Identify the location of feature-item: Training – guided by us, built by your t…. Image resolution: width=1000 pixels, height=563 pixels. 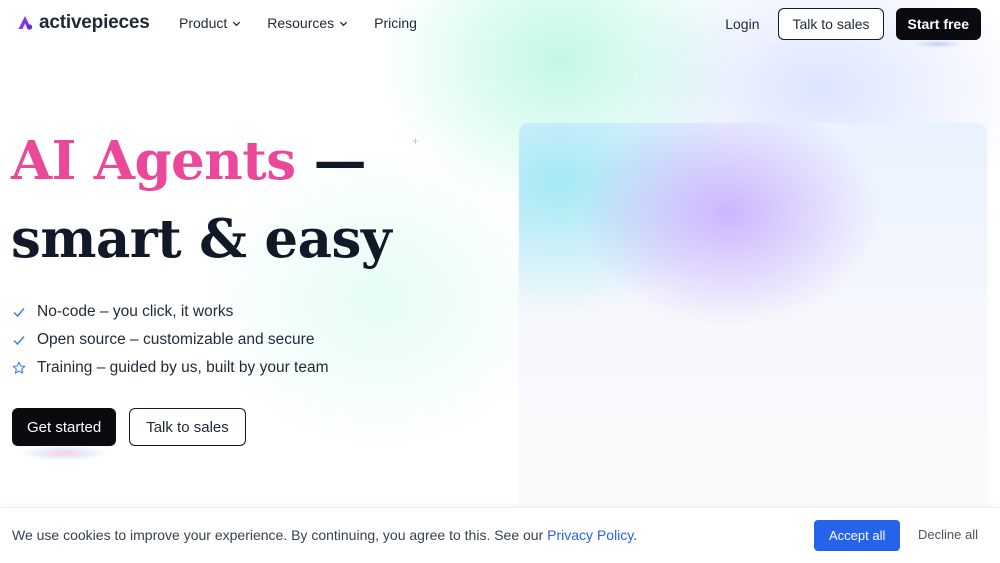
(170, 368).